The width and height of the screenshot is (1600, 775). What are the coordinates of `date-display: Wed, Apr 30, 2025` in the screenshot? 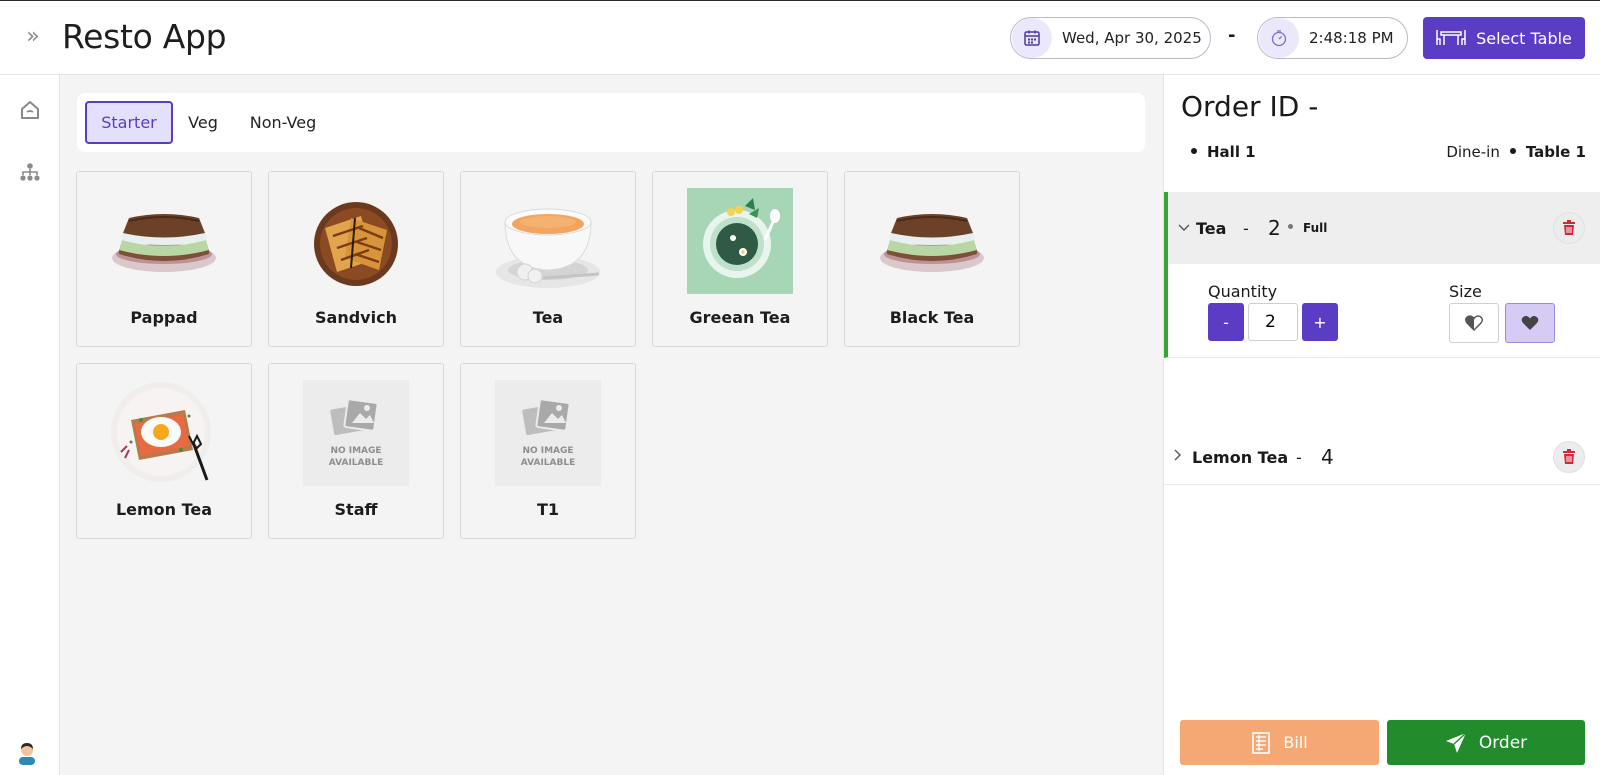 It's located at (1110, 38).